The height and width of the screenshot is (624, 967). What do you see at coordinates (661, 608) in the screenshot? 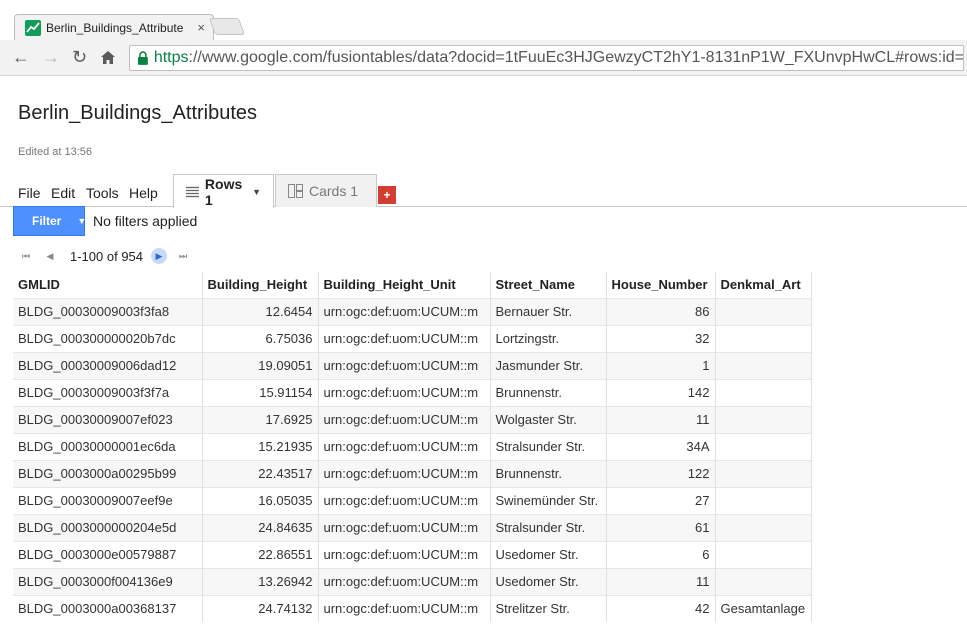
I see `table-cell: 42` at bounding box center [661, 608].